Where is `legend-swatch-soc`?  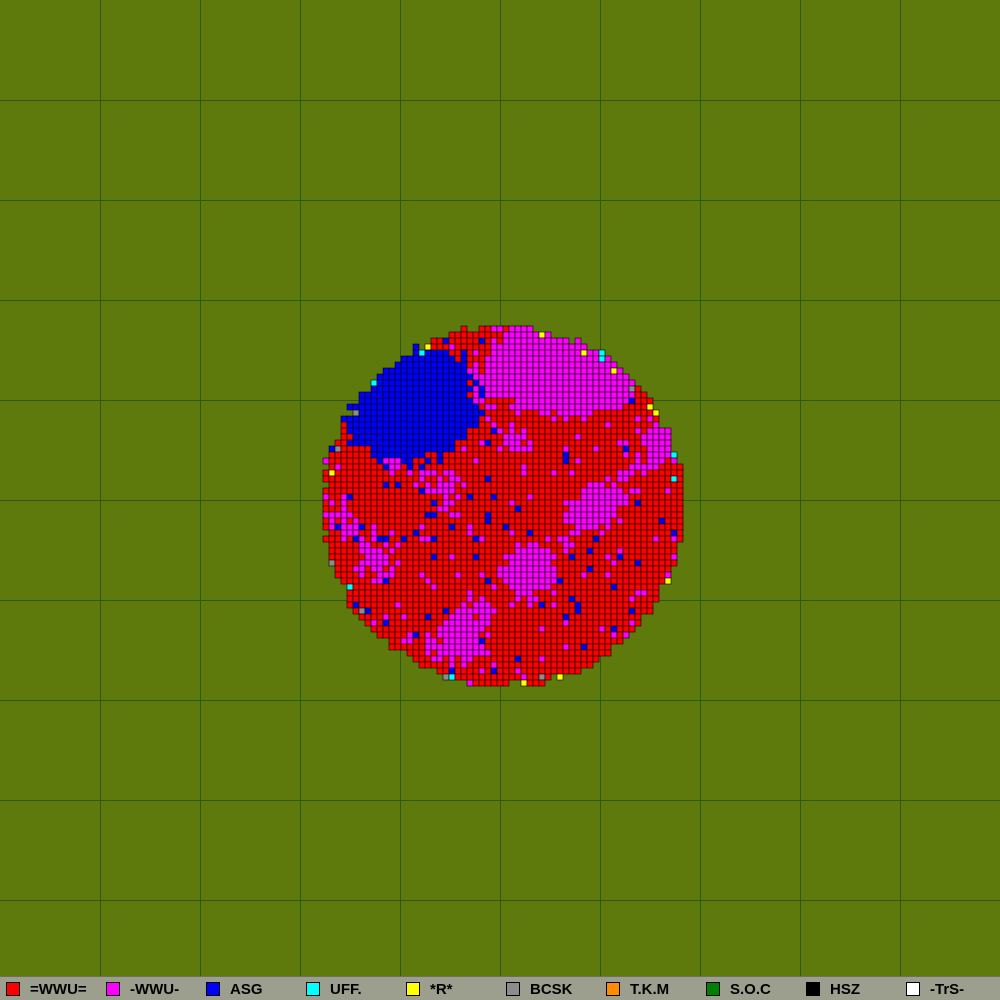 legend-swatch-soc is located at coordinates (713, 989).